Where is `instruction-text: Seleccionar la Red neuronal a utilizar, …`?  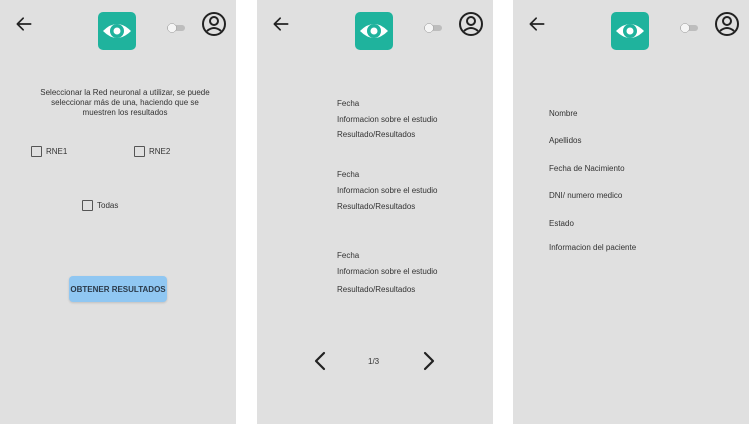 instruction-text: Seleccionar la Red neuronal a utilizar, … is located at coordinates (125, 102).